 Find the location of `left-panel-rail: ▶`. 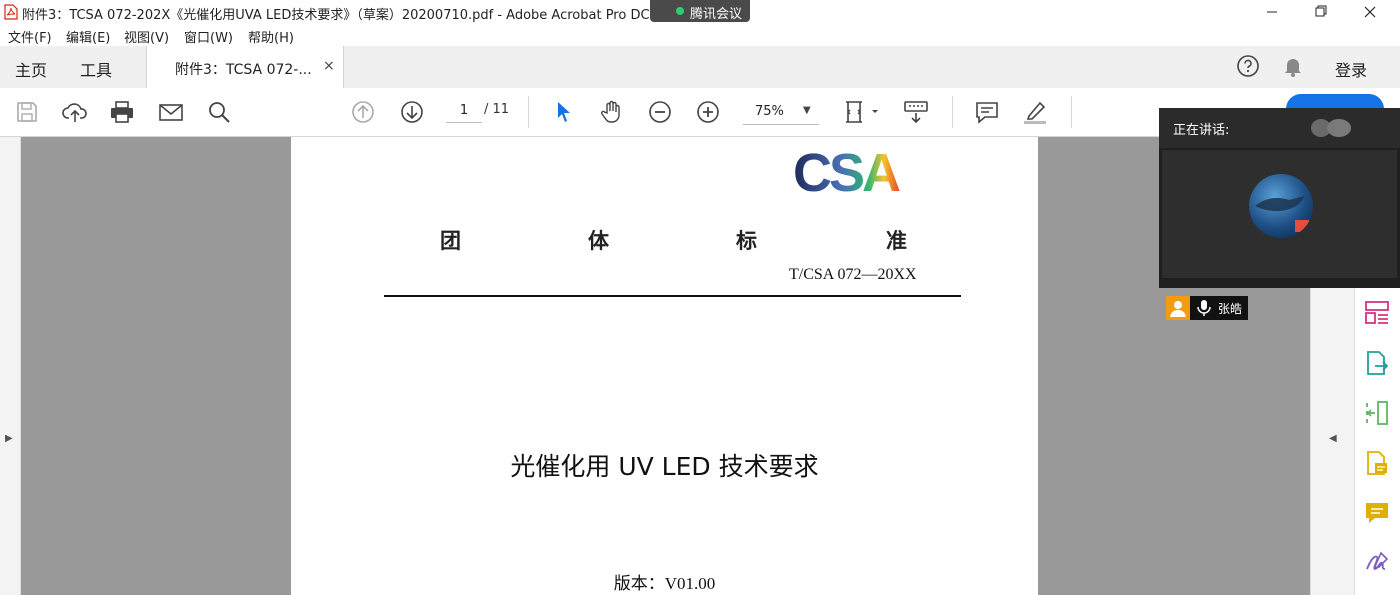

left-panel-rail: ▶ is located at coordinates (10, 366).